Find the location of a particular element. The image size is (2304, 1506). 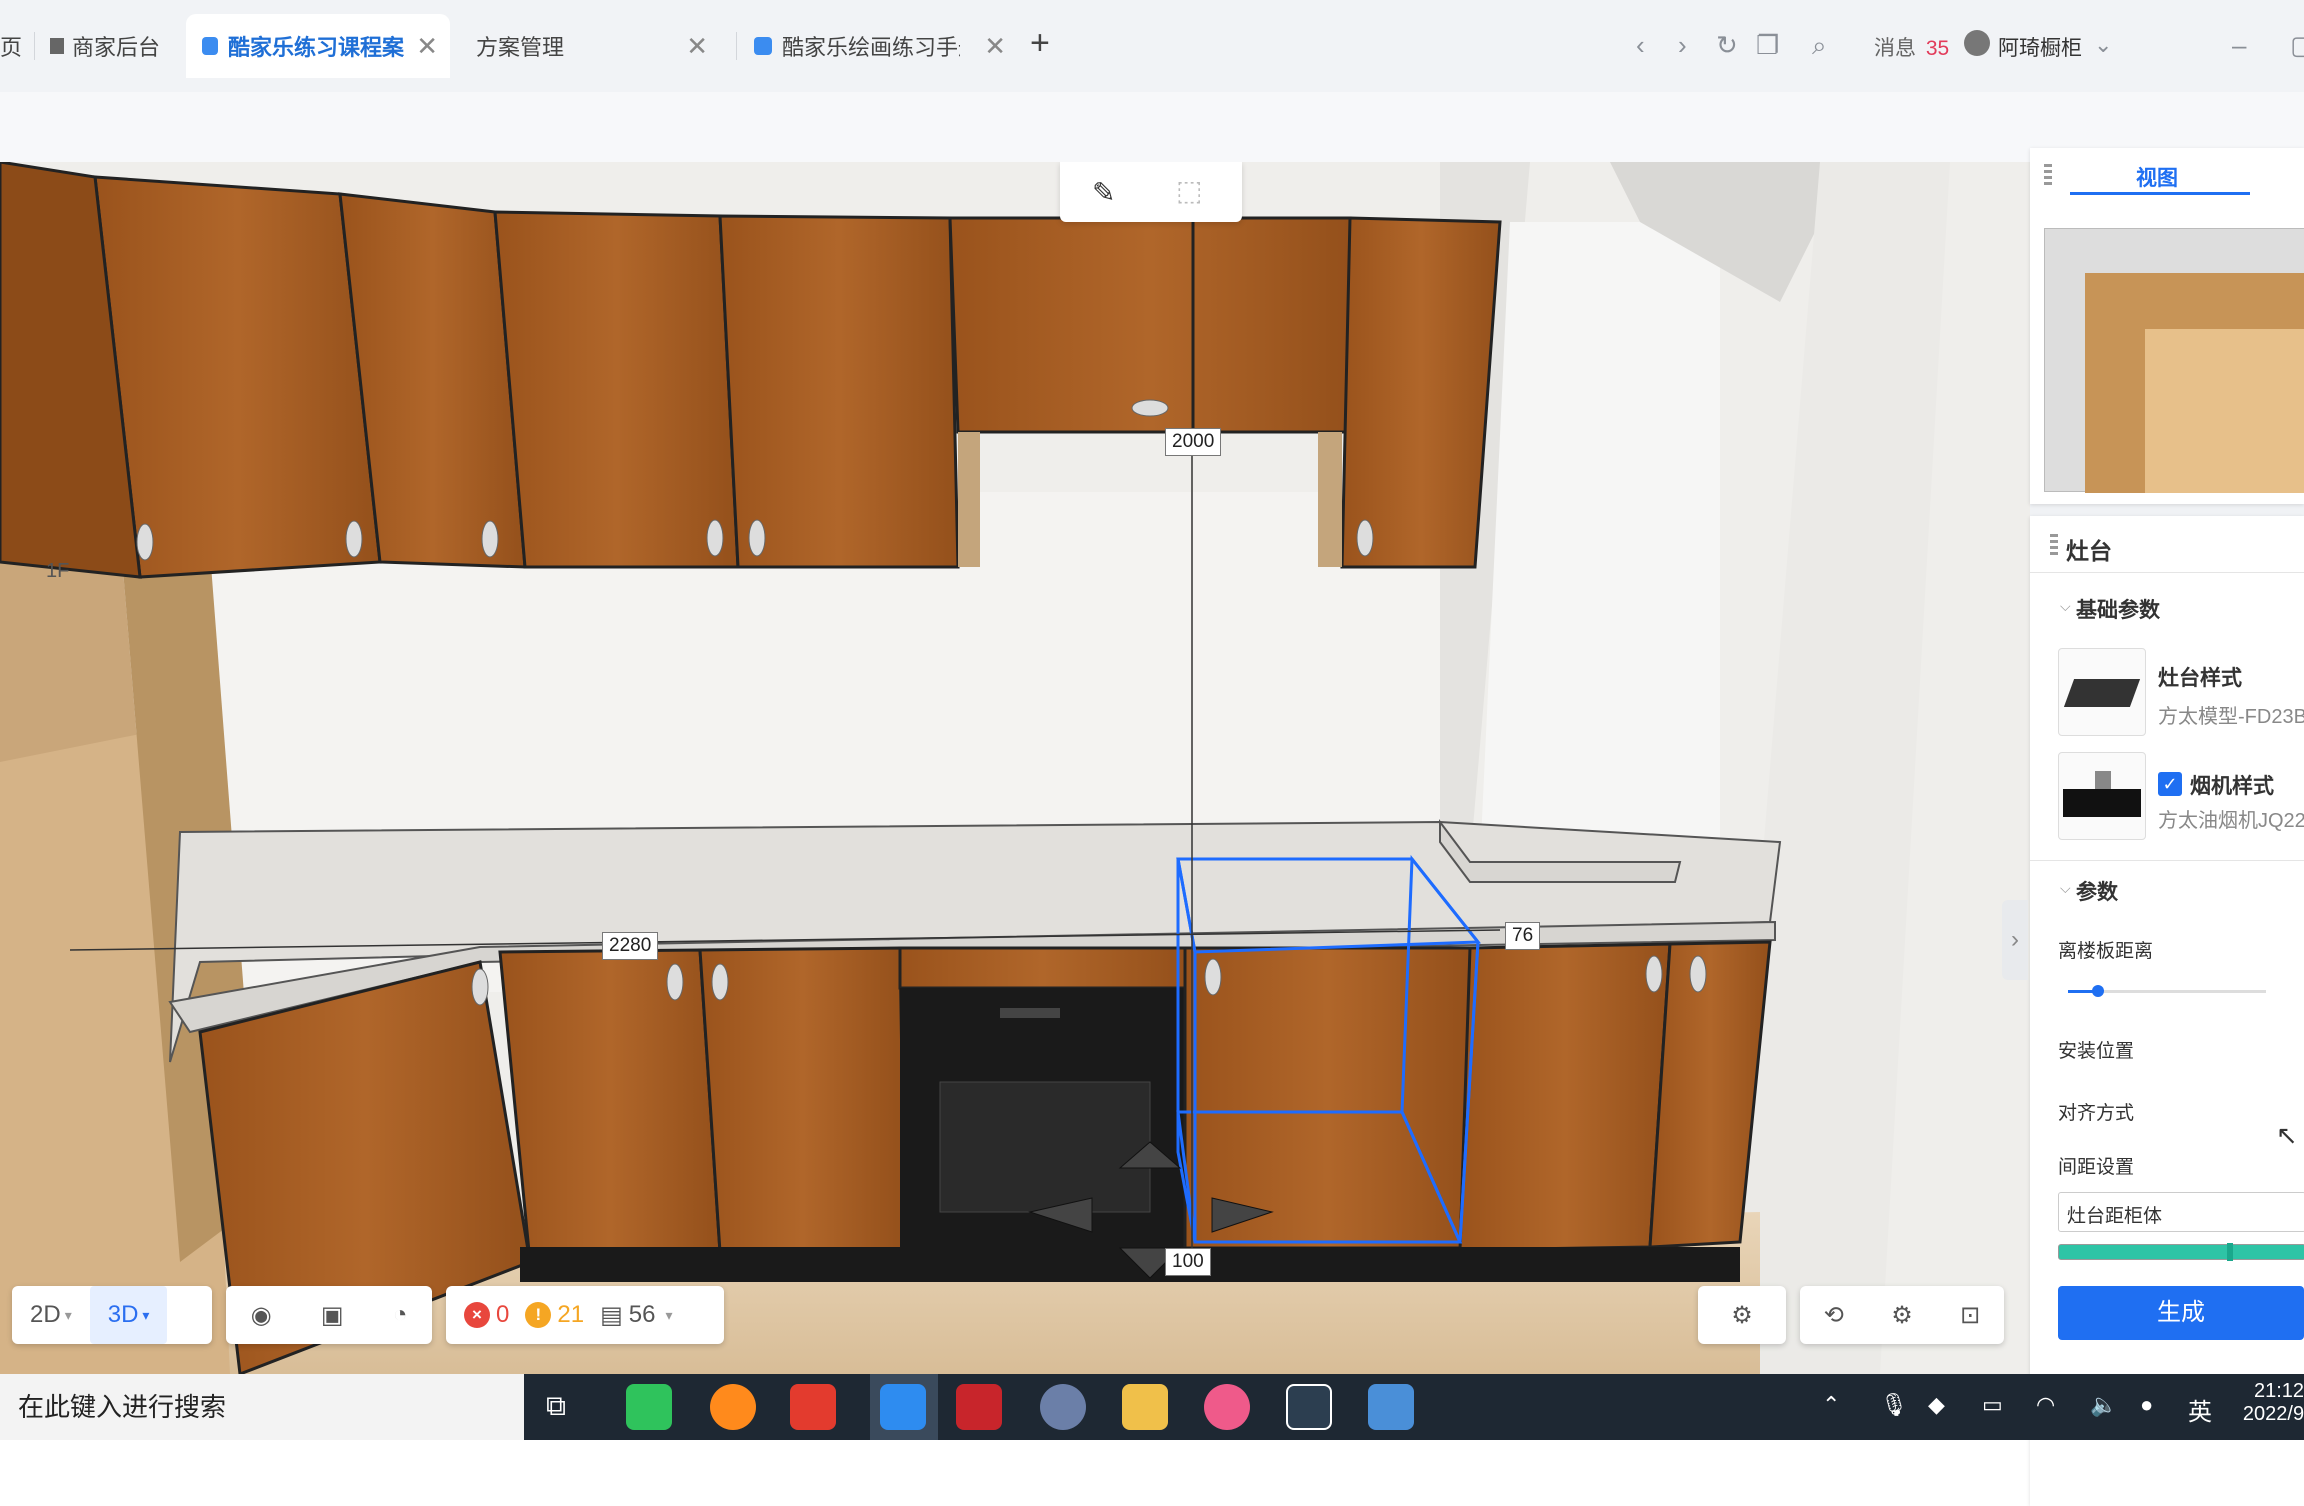

messages-count-badge: 35 is located at coordinates (1937, 48).